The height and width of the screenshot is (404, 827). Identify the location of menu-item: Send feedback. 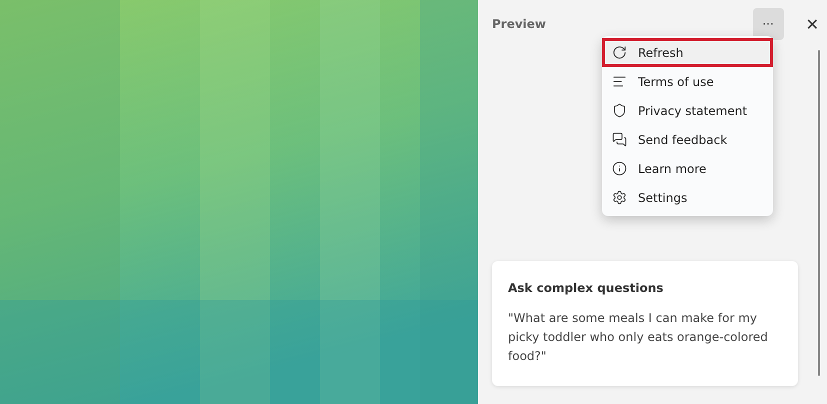
(687, 139).